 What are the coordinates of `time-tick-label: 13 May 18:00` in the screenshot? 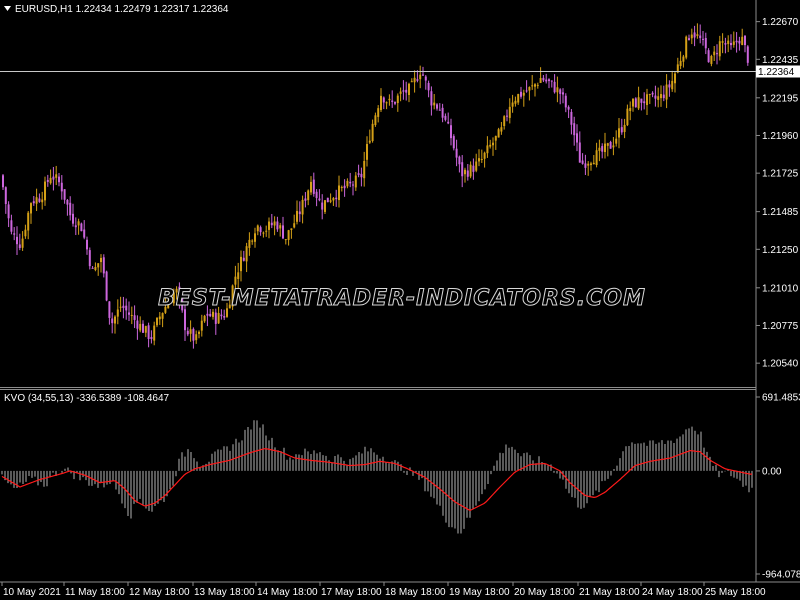 It's located at (224, 592).